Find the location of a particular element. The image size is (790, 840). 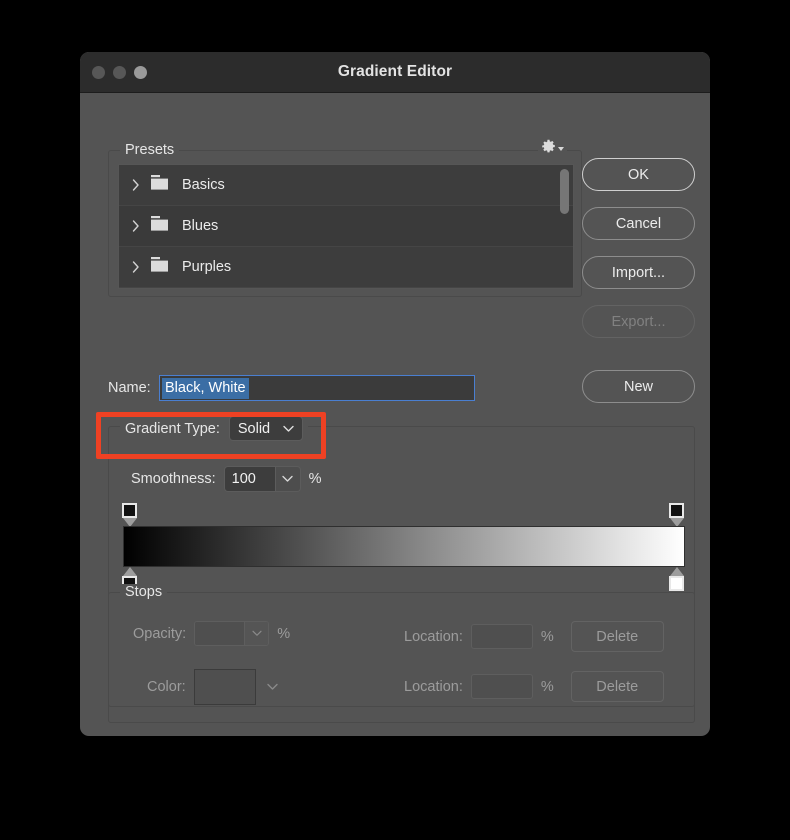

color-stop-swatch is located at coordinates (676, 583).